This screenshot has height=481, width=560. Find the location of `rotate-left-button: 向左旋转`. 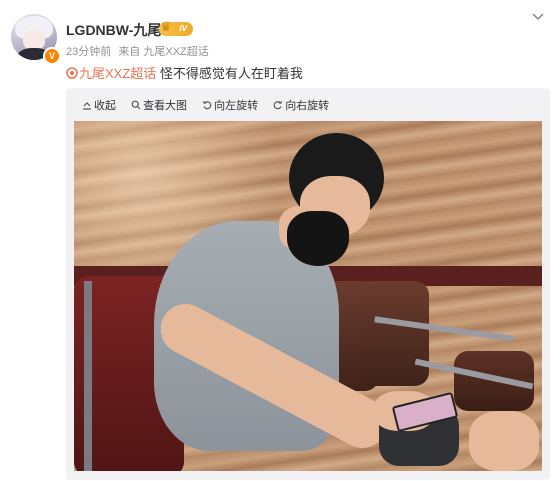

rotate-left-button: 向左旋转 is located at coordinates (230, 105).